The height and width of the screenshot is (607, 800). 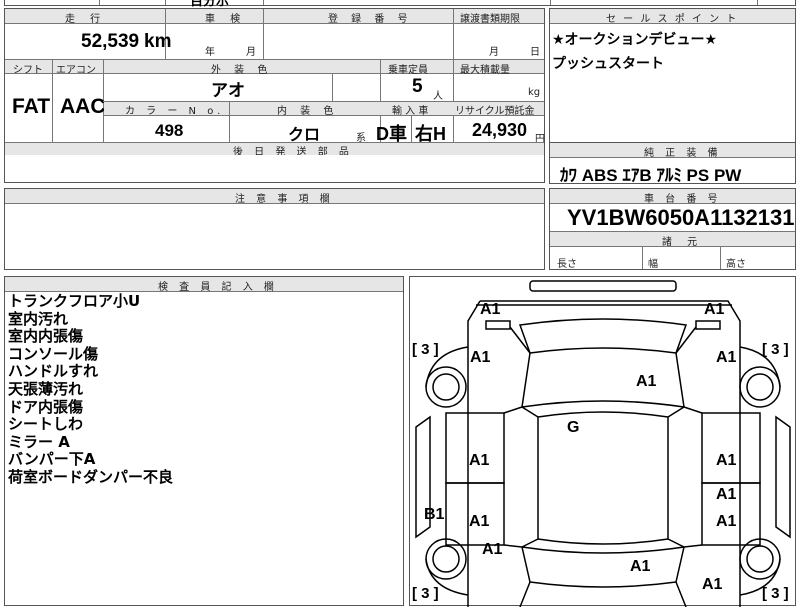 I want to click on tire-depth-front-left: [ 3 ], so click(x=425, y=349).